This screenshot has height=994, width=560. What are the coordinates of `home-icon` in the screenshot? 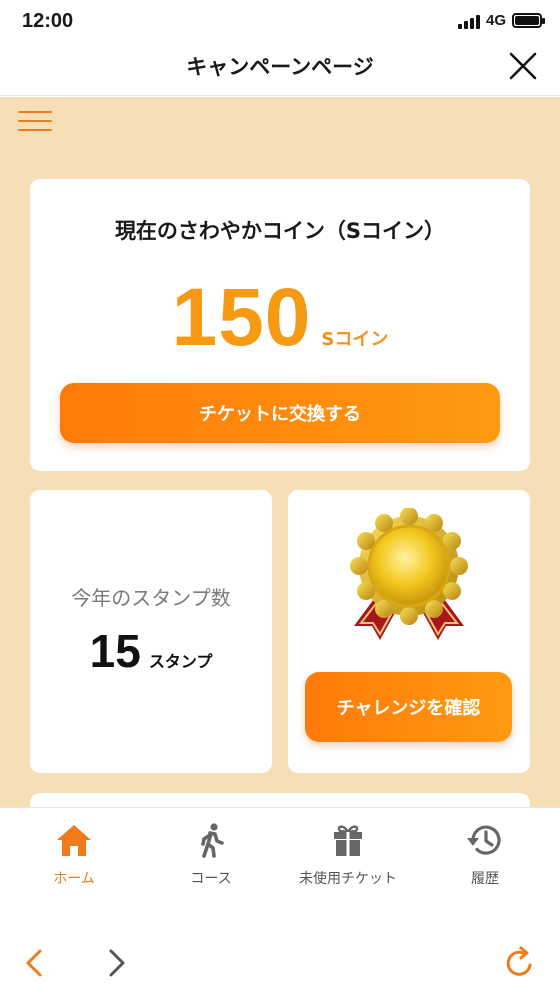 It's located at (74, 840).